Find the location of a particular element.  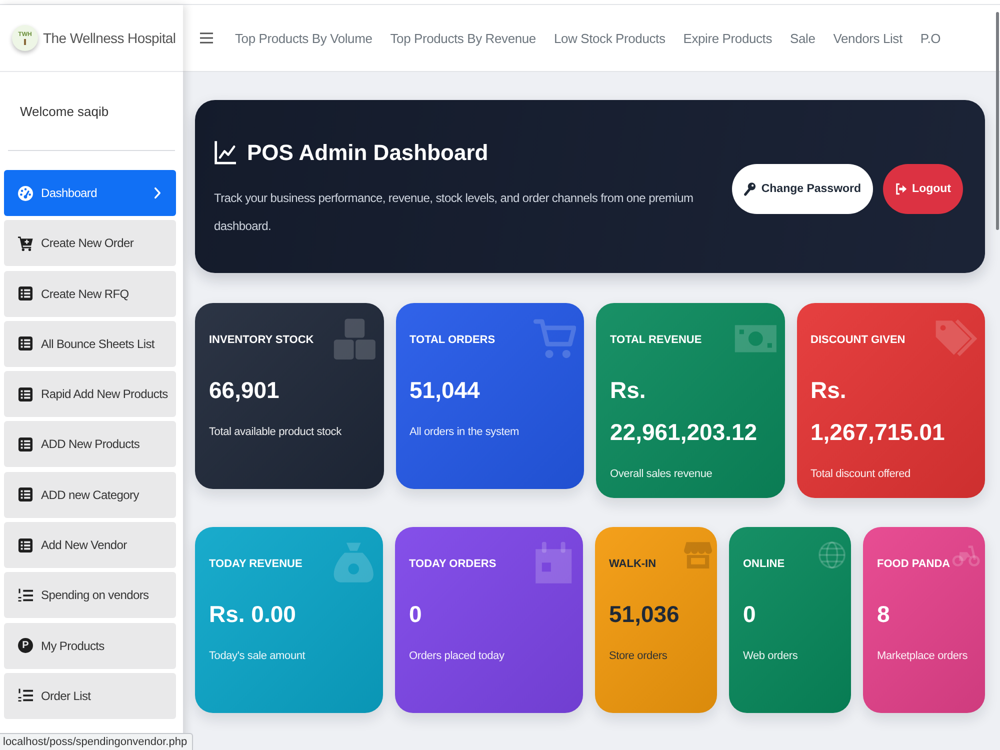

logout-icon is located at coordinates (901, 189).